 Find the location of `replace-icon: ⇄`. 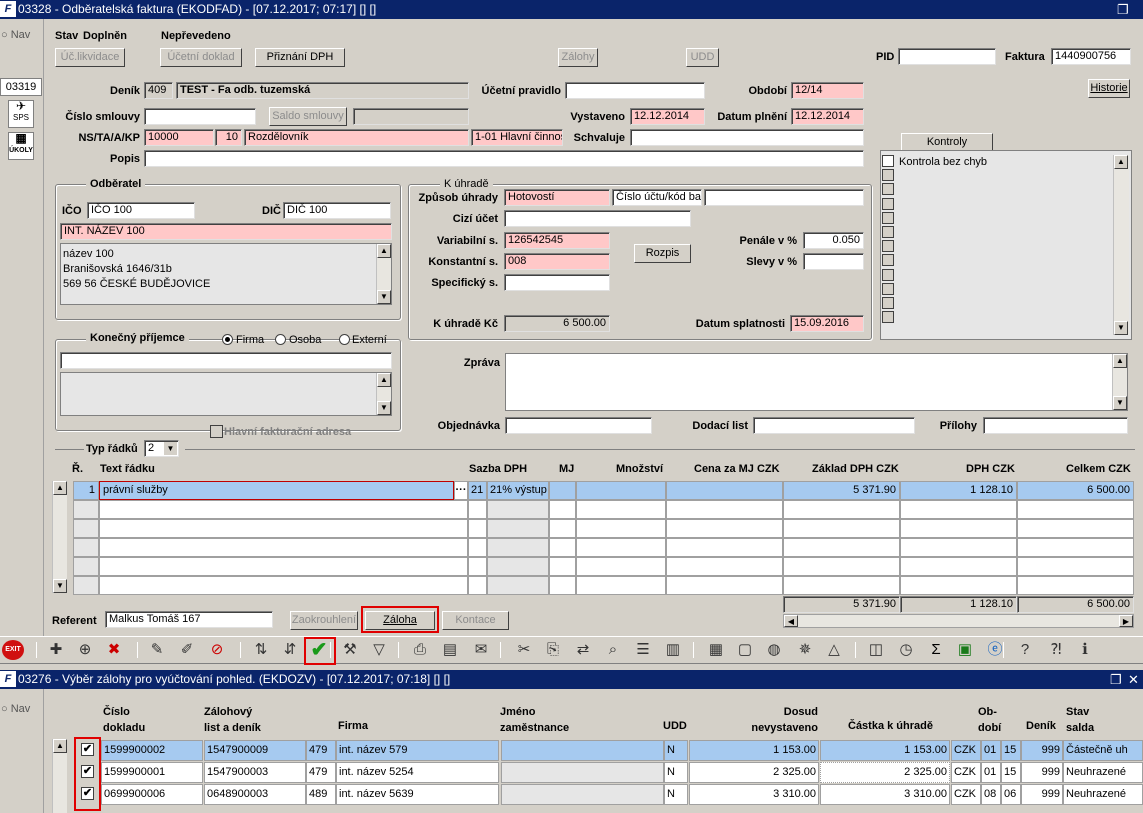

replace-icon: ⇄ is located at coordinates (583, 650).